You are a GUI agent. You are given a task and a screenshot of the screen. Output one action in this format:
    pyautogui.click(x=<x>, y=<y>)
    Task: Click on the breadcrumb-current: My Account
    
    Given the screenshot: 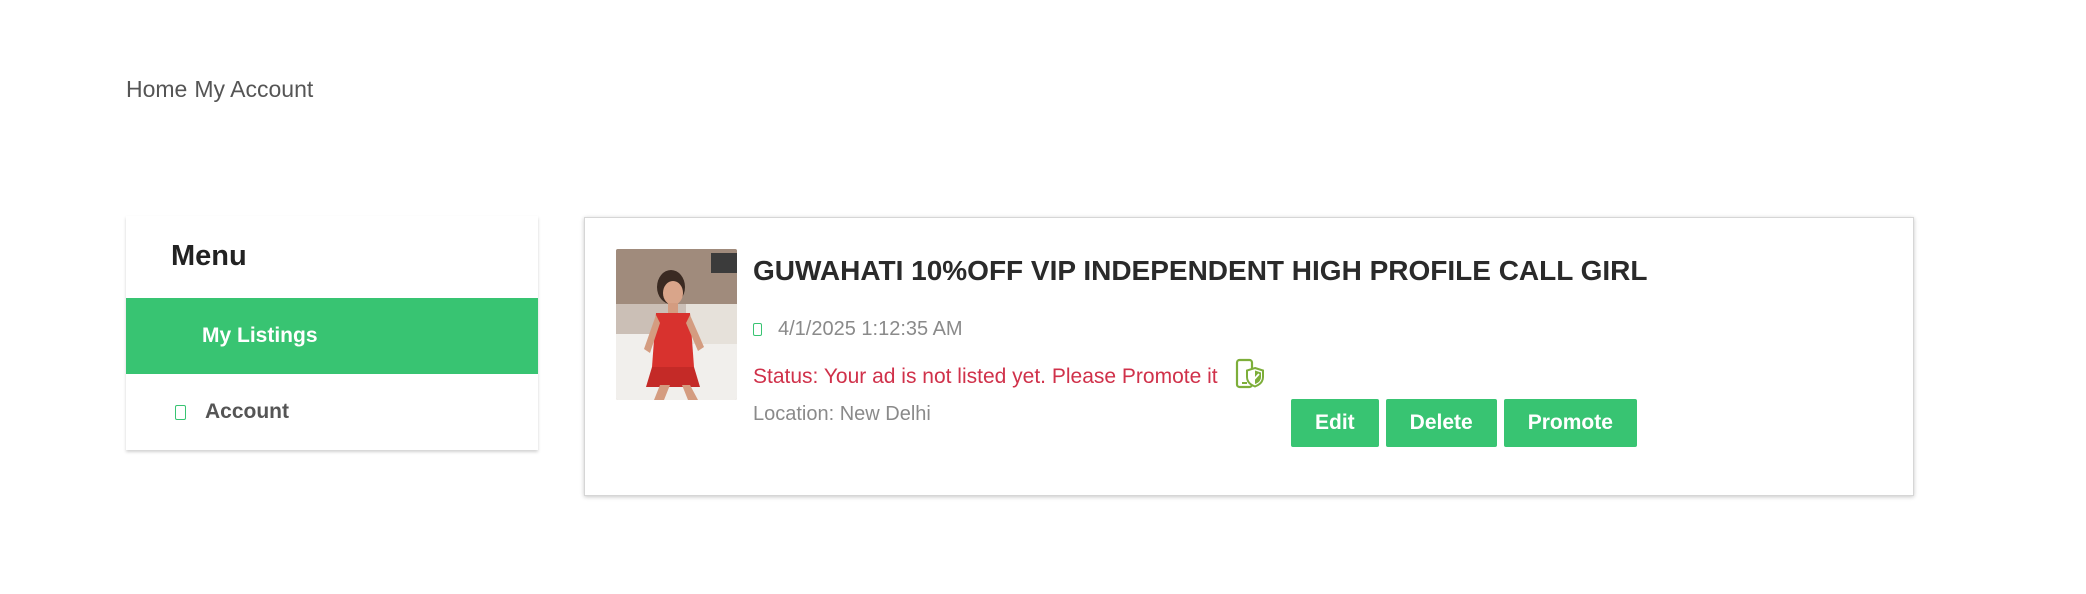 What is the action you would take?
    pyautogui.click(x=253, y=89)
    